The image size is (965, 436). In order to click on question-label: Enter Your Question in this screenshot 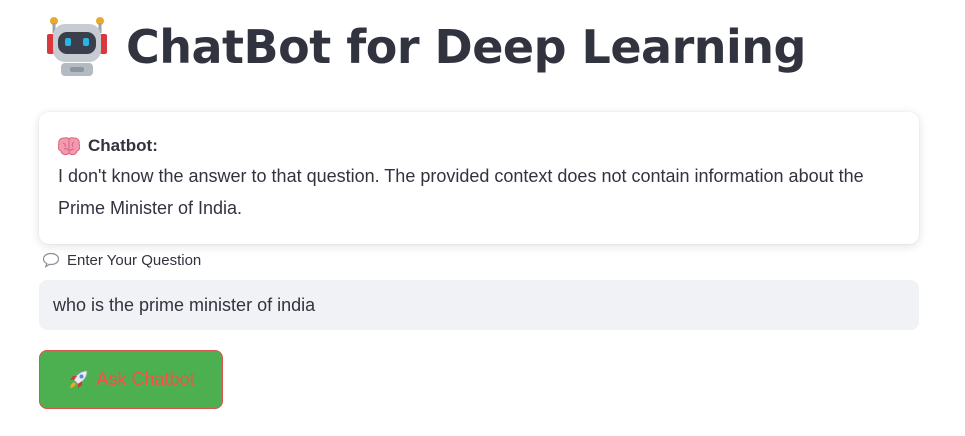, I will do `click(121, 260)`.